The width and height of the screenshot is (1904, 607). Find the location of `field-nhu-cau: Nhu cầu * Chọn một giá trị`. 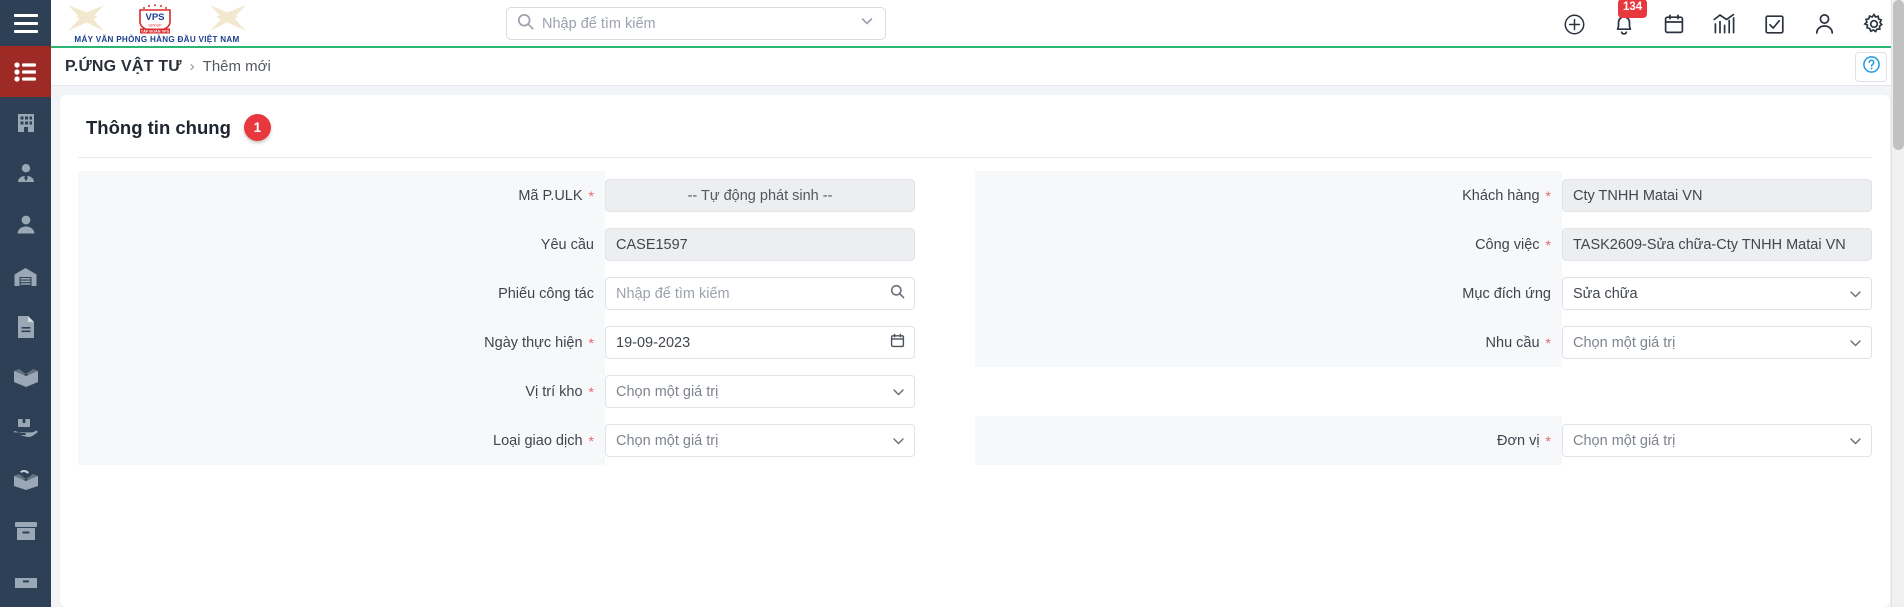

field-nhu-cau: Nhu cầu * Chọn một giá trị is located at coordinates (1423, 342).